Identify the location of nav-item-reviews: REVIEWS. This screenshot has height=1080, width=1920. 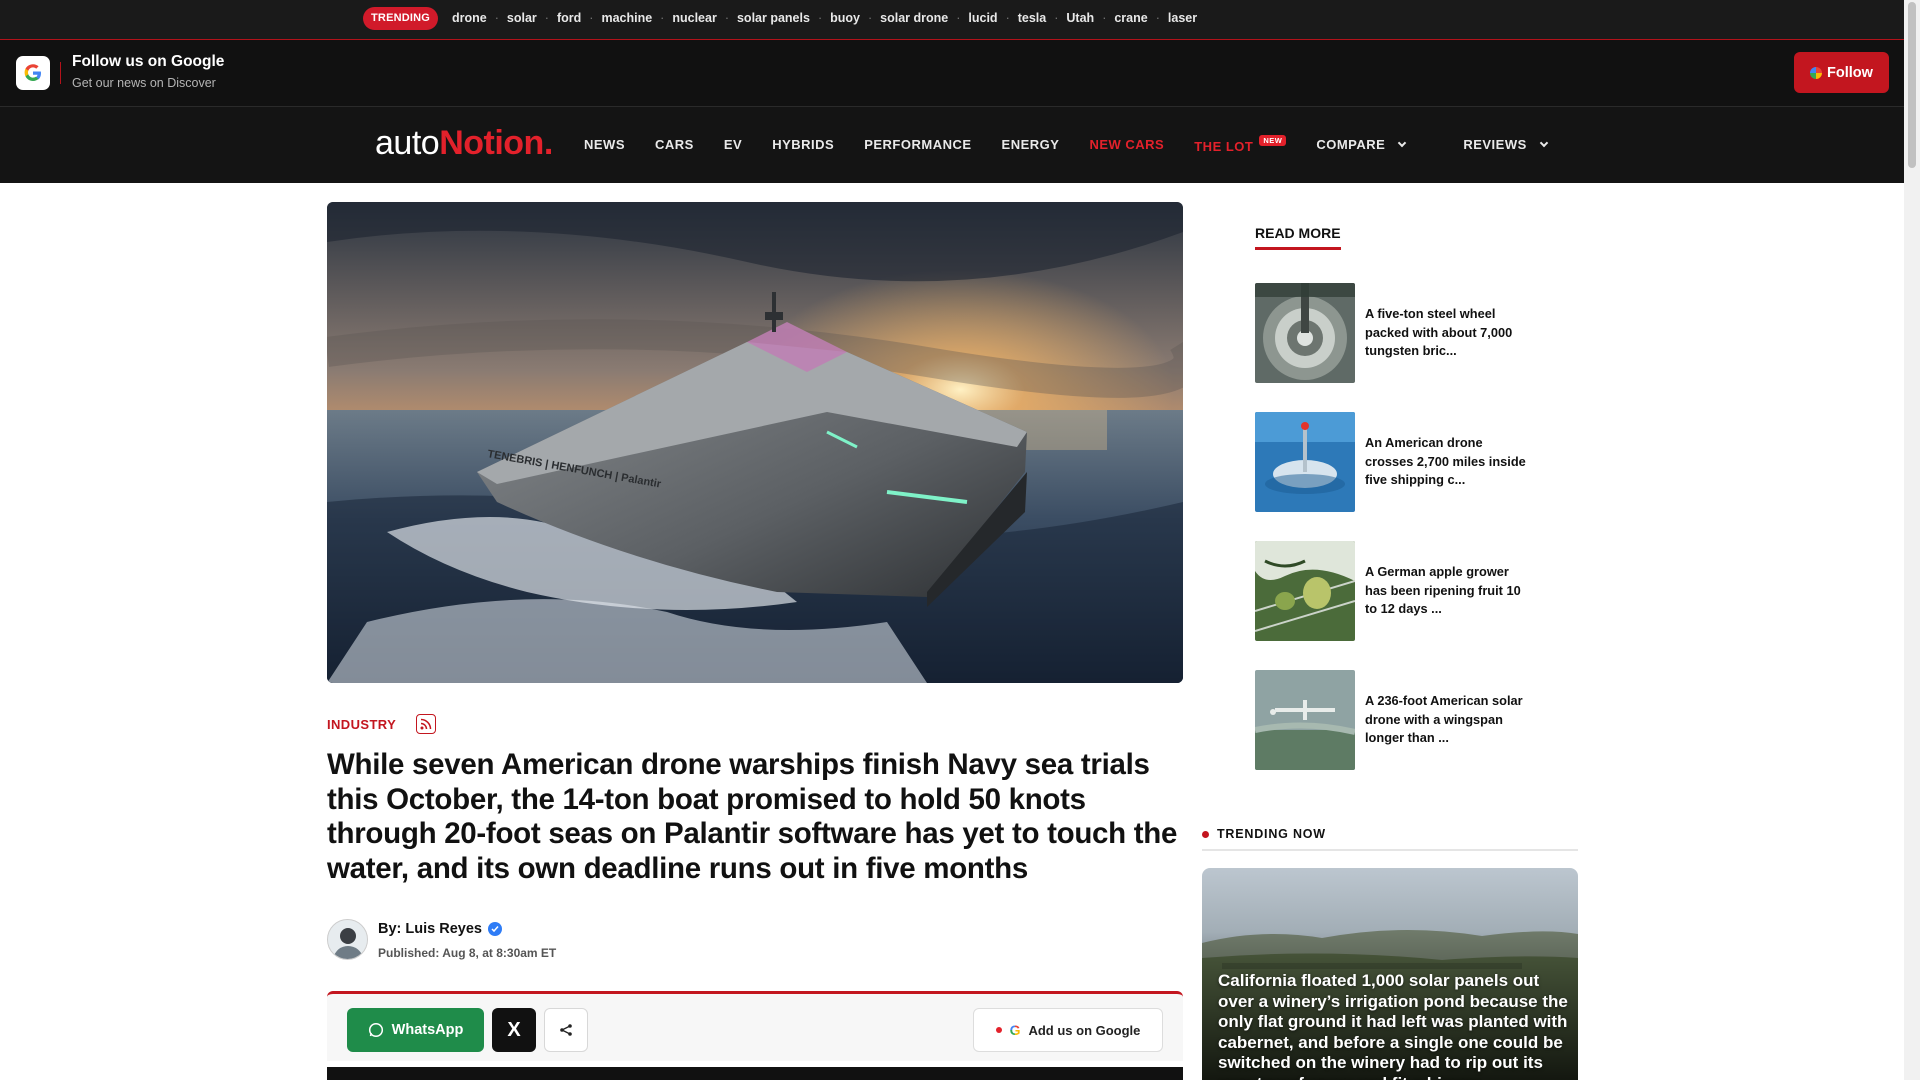
(1506, 144).